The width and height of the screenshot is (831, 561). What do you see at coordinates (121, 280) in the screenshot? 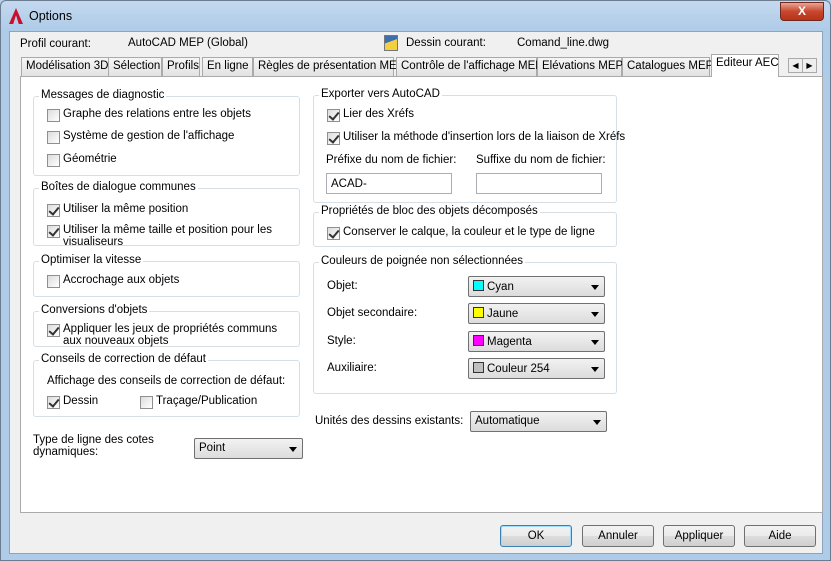
I see `object-snap-label: Accrochage aux objets` at bounding box center [121, 280].